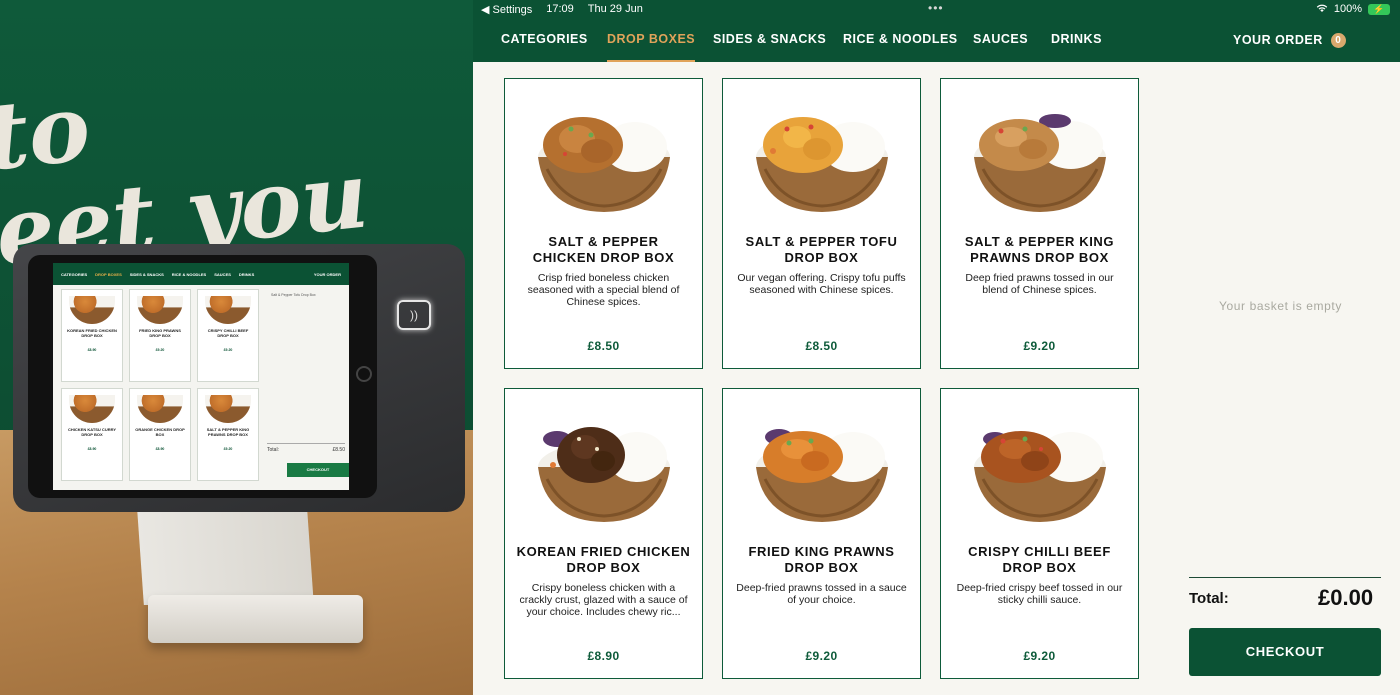 The height and width of the screenshot is (695, 1400). I want to click on product-name: CRISPY CHILLI BEEF DROP BOX, so click(1039, 559).